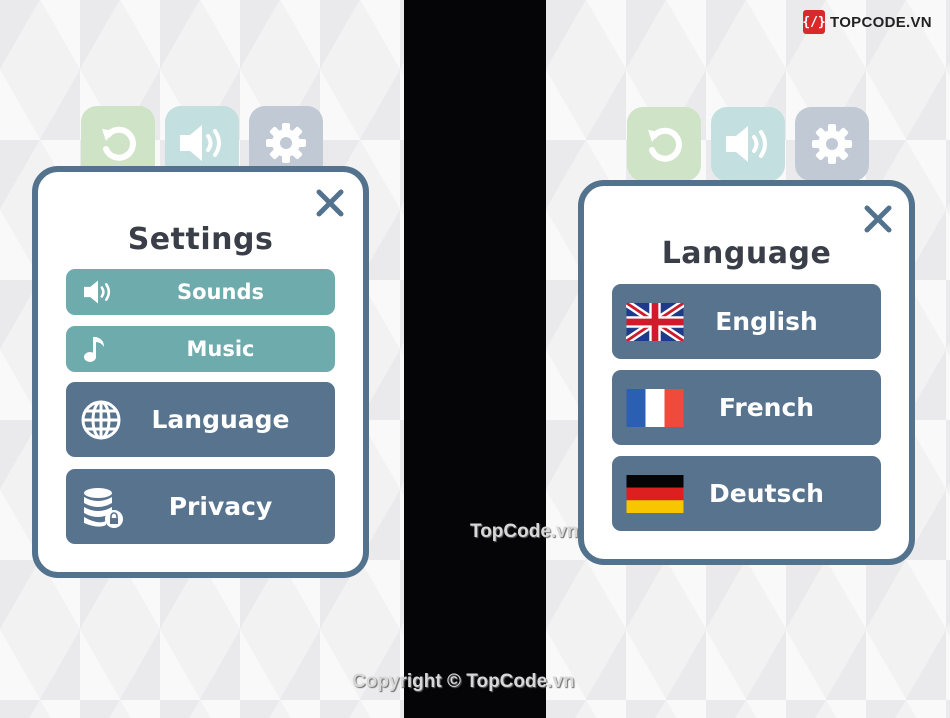 The height and width of the screenshot is (718, 950). I want to click on deutsch-button: Deutsch, so click(746, 493).